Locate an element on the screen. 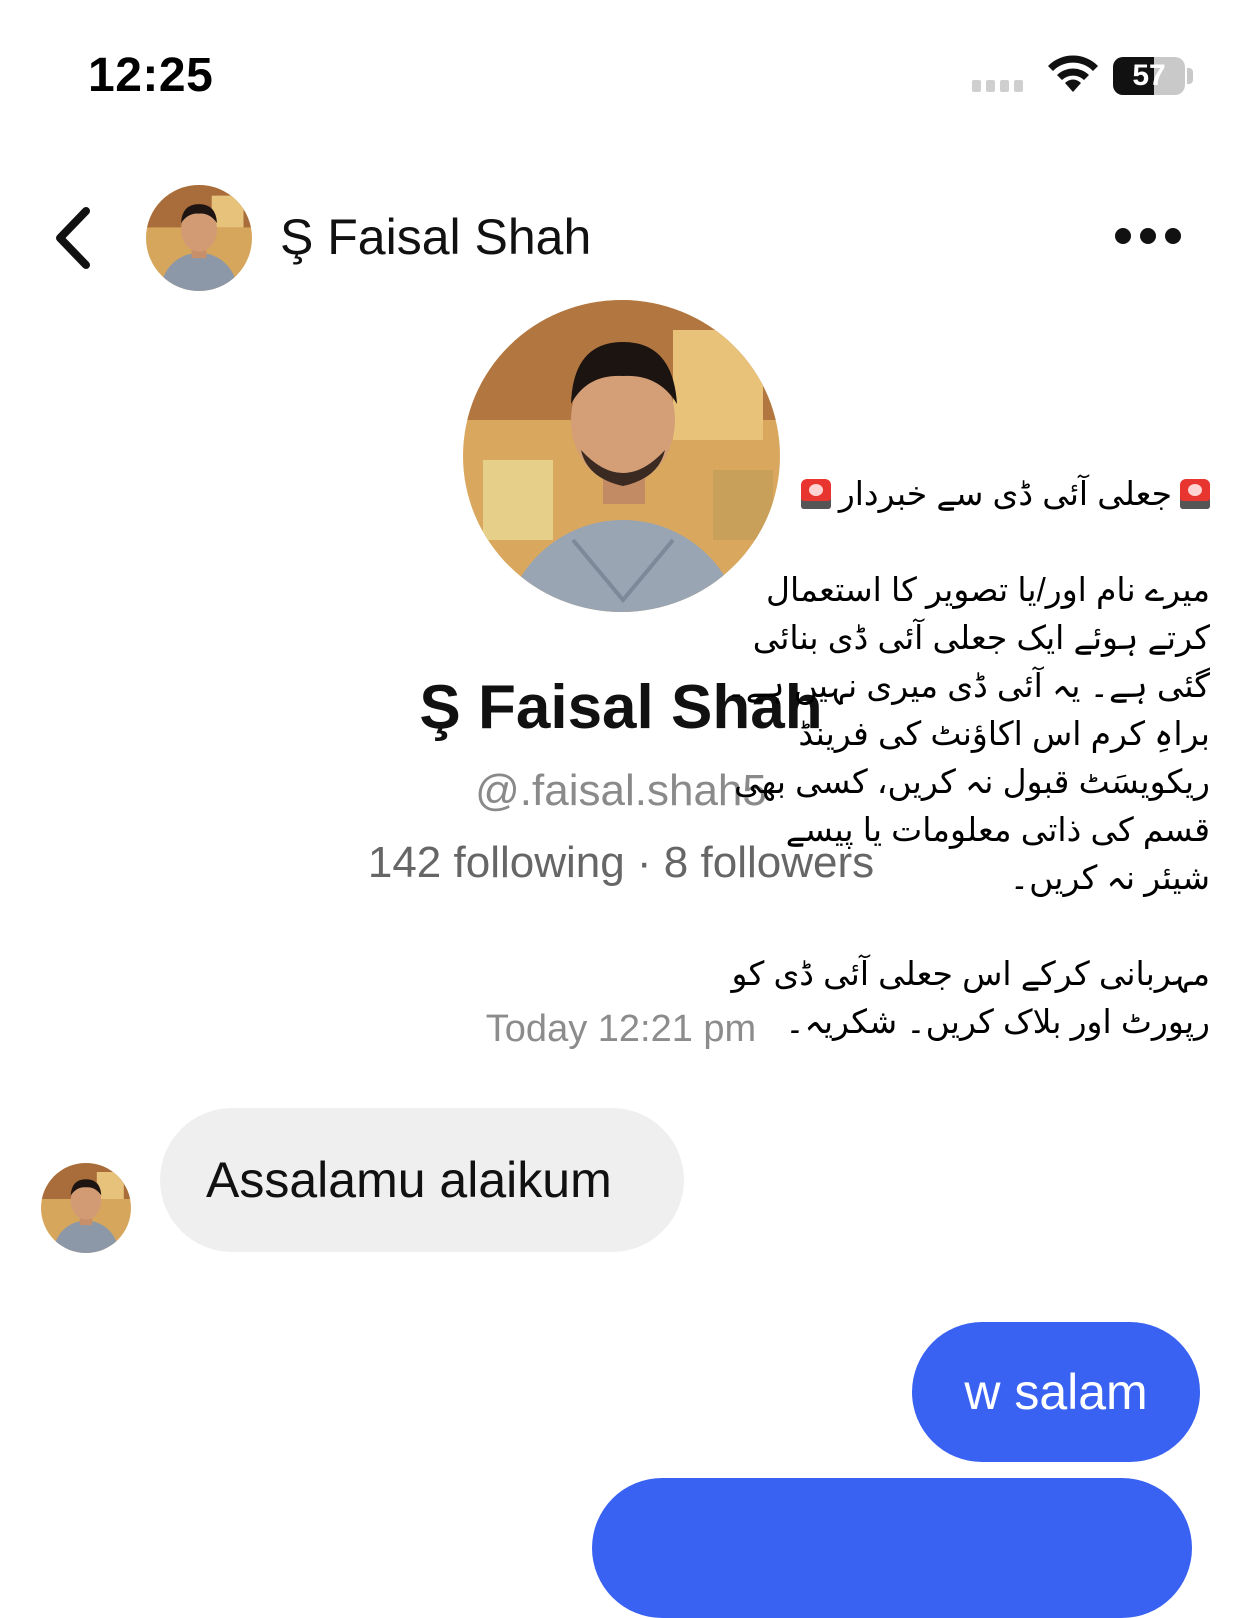 The height and width of the screenshot is (1618, 1242). notice-line: براہِ کرم اس اکاؤنٹ کی فرینڈ is located at coordinates (1004, 733).